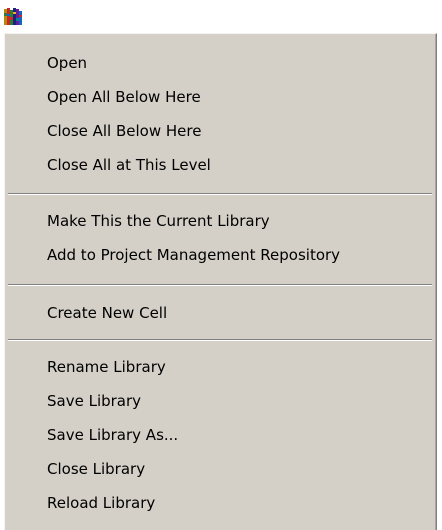  Describe the element at coordinates (219, 503) in the screenshot. I see `menu-item-reload-library: Reload Library` at that location.